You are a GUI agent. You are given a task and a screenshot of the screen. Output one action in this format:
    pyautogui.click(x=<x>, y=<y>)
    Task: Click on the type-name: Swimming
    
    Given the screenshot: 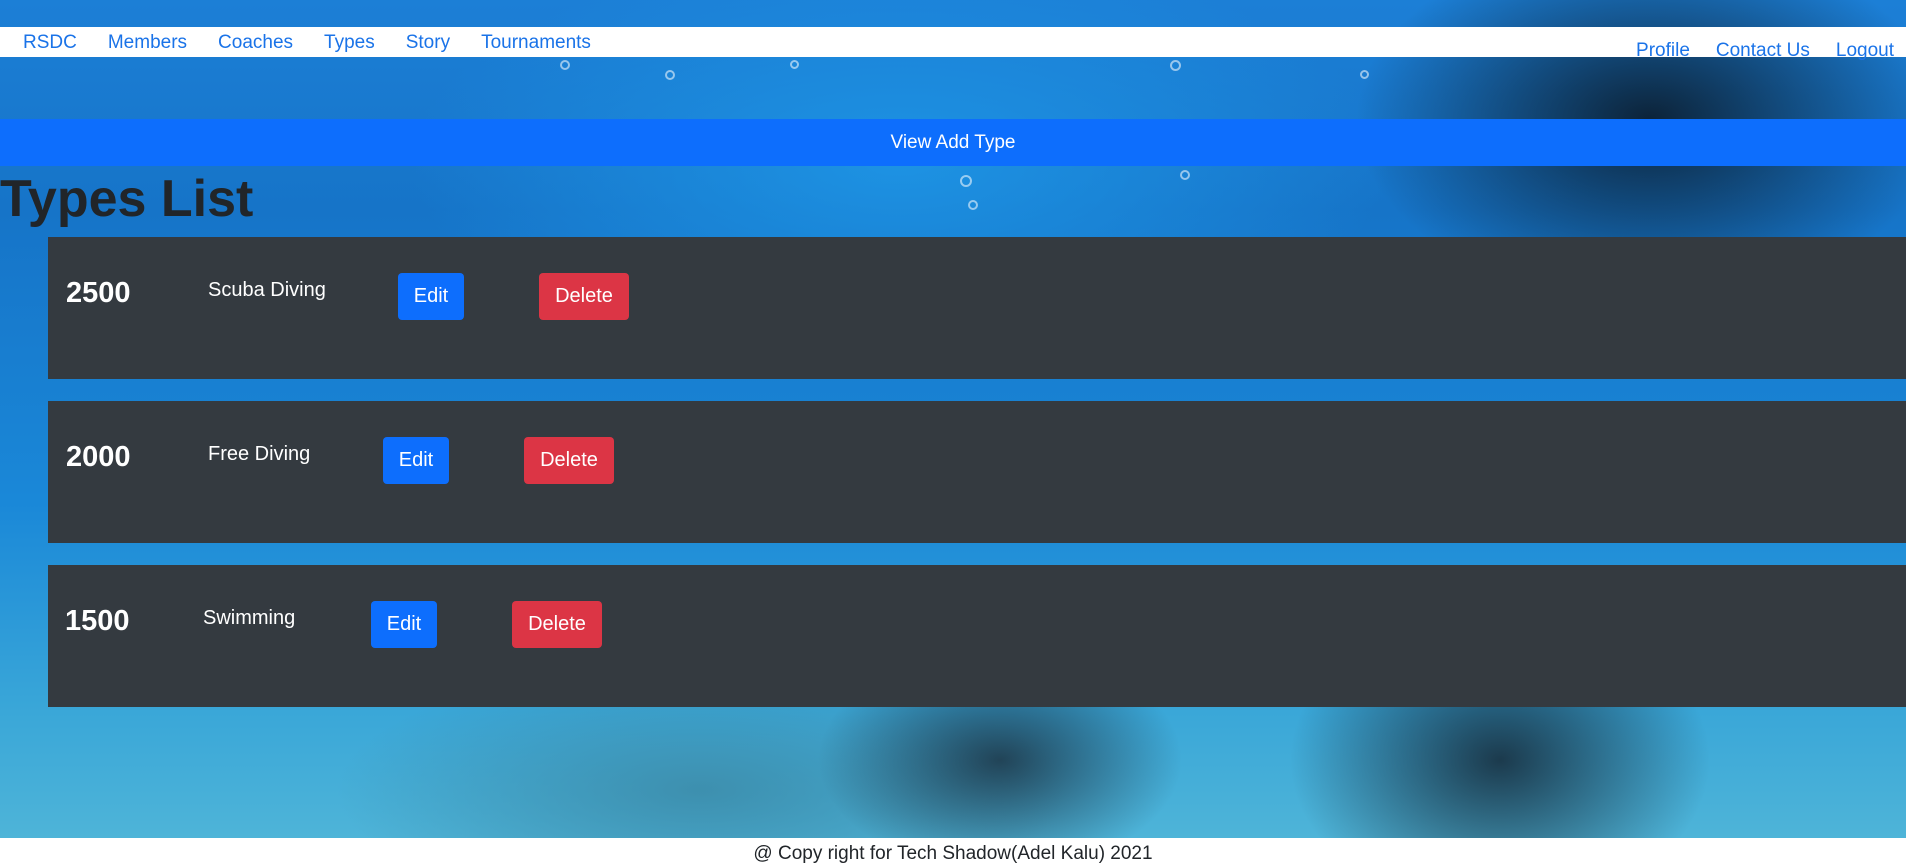 What is the action you would take?
    pyautogui.click(x=249, y=618)
    